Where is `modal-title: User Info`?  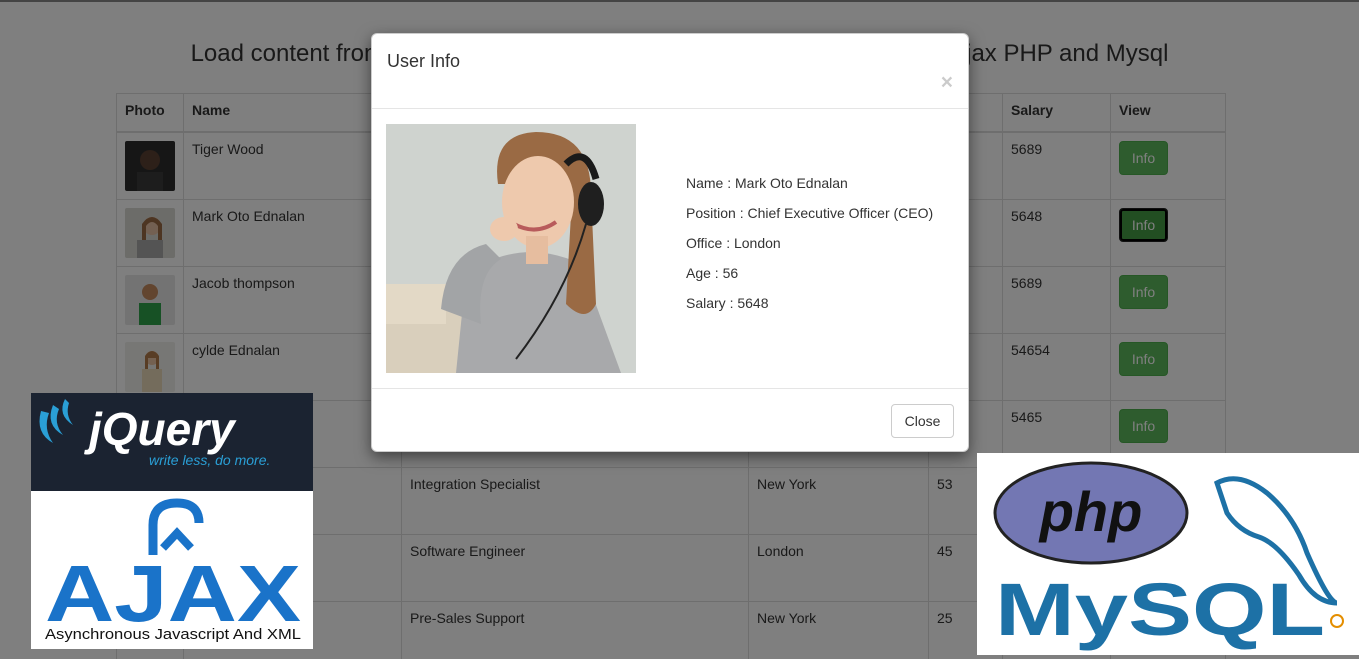
modal-title: User Info is located at coordinates (424, 61).